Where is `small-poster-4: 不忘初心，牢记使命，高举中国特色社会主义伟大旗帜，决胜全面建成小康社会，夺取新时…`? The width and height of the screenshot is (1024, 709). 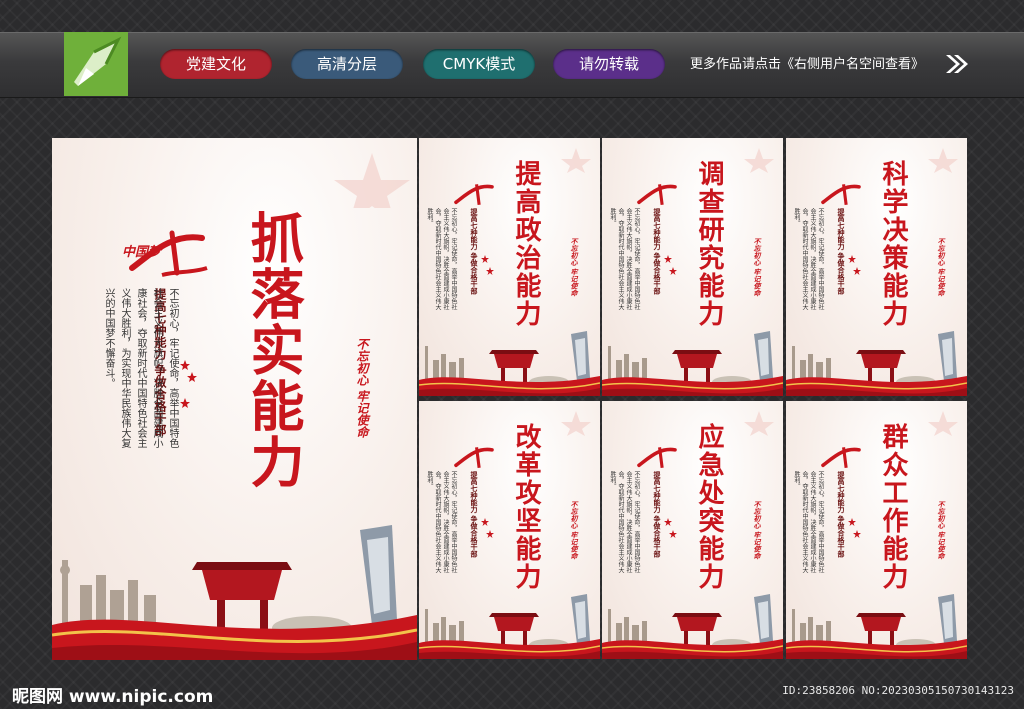 small-poster-4: 不忘初心，牢记使命，高举中国特色社会主义伟大旗帜，决胜全面建成小康社会，夺取新时… is located at coordinates (509, 530).